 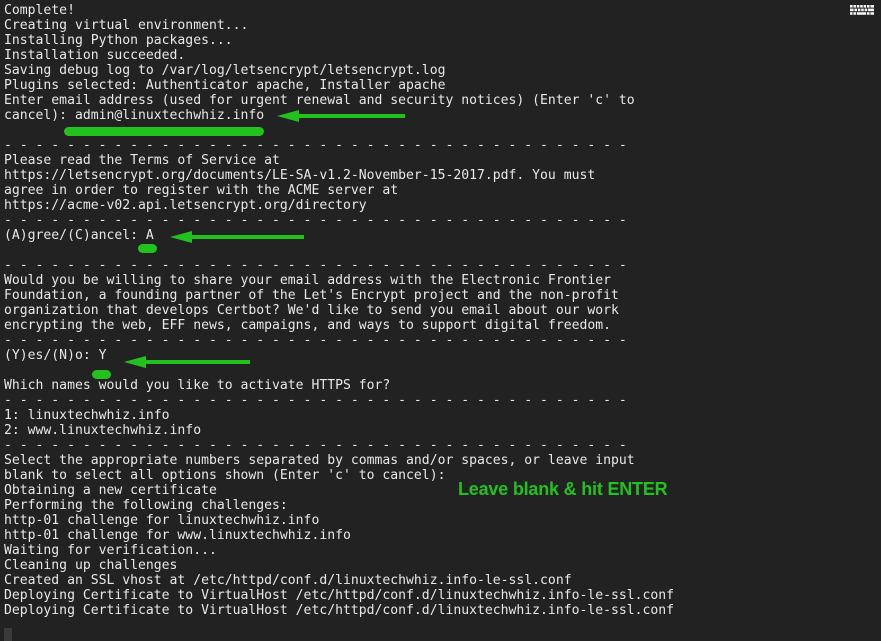 I want to click on terminal-cursor, so click(x=8, y=634).